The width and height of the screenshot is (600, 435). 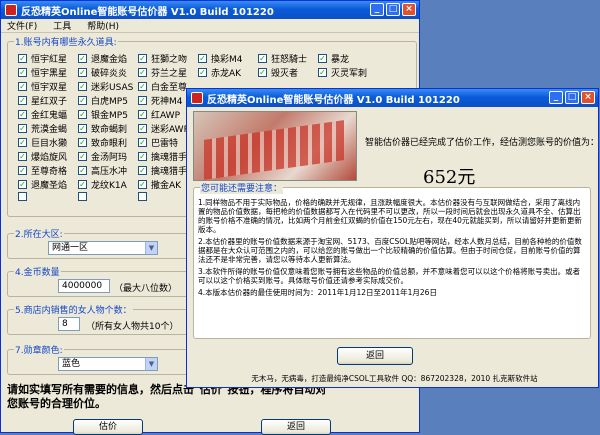 I want to click on item-checkbox: ✓ 金汤阿玛, so click(x=102, y=156).